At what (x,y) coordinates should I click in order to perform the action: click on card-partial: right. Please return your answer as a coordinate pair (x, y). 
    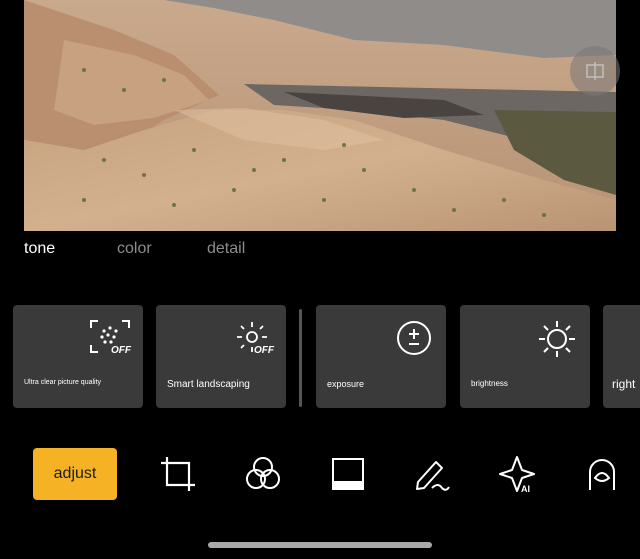
    Looking at the image, I should click on (621, 356).